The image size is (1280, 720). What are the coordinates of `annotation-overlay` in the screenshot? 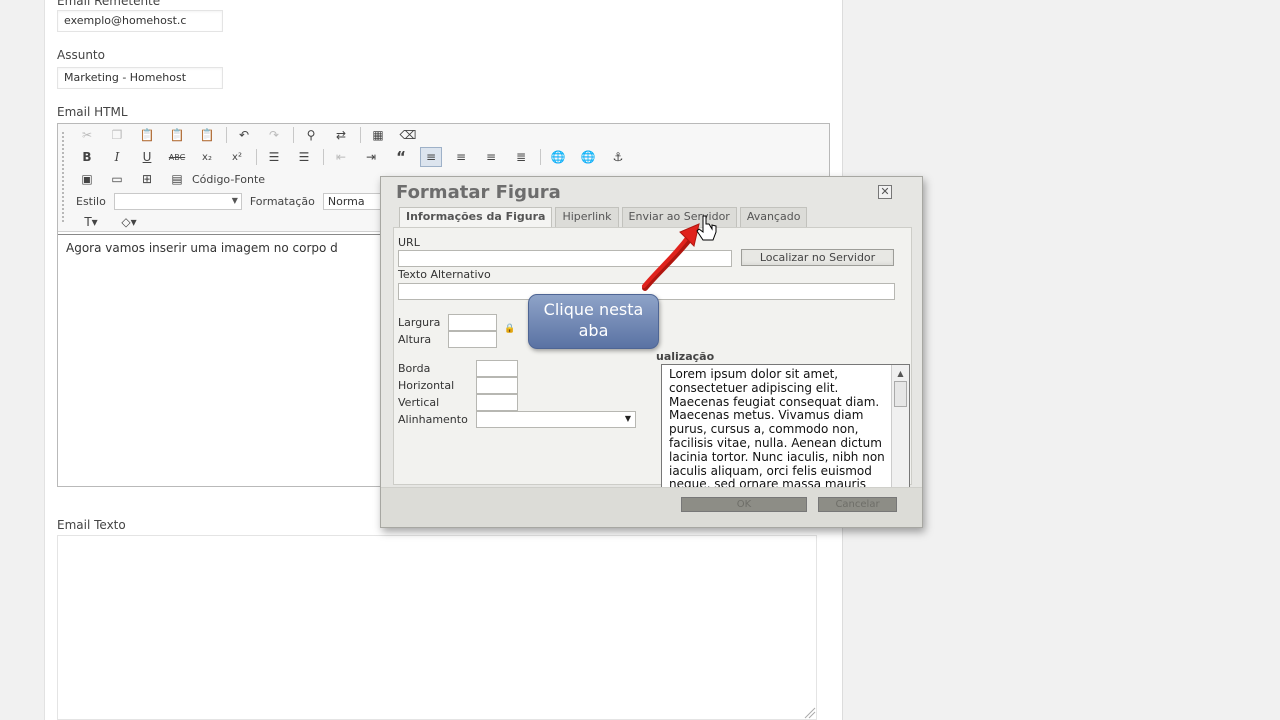 It's located at (729, 467).